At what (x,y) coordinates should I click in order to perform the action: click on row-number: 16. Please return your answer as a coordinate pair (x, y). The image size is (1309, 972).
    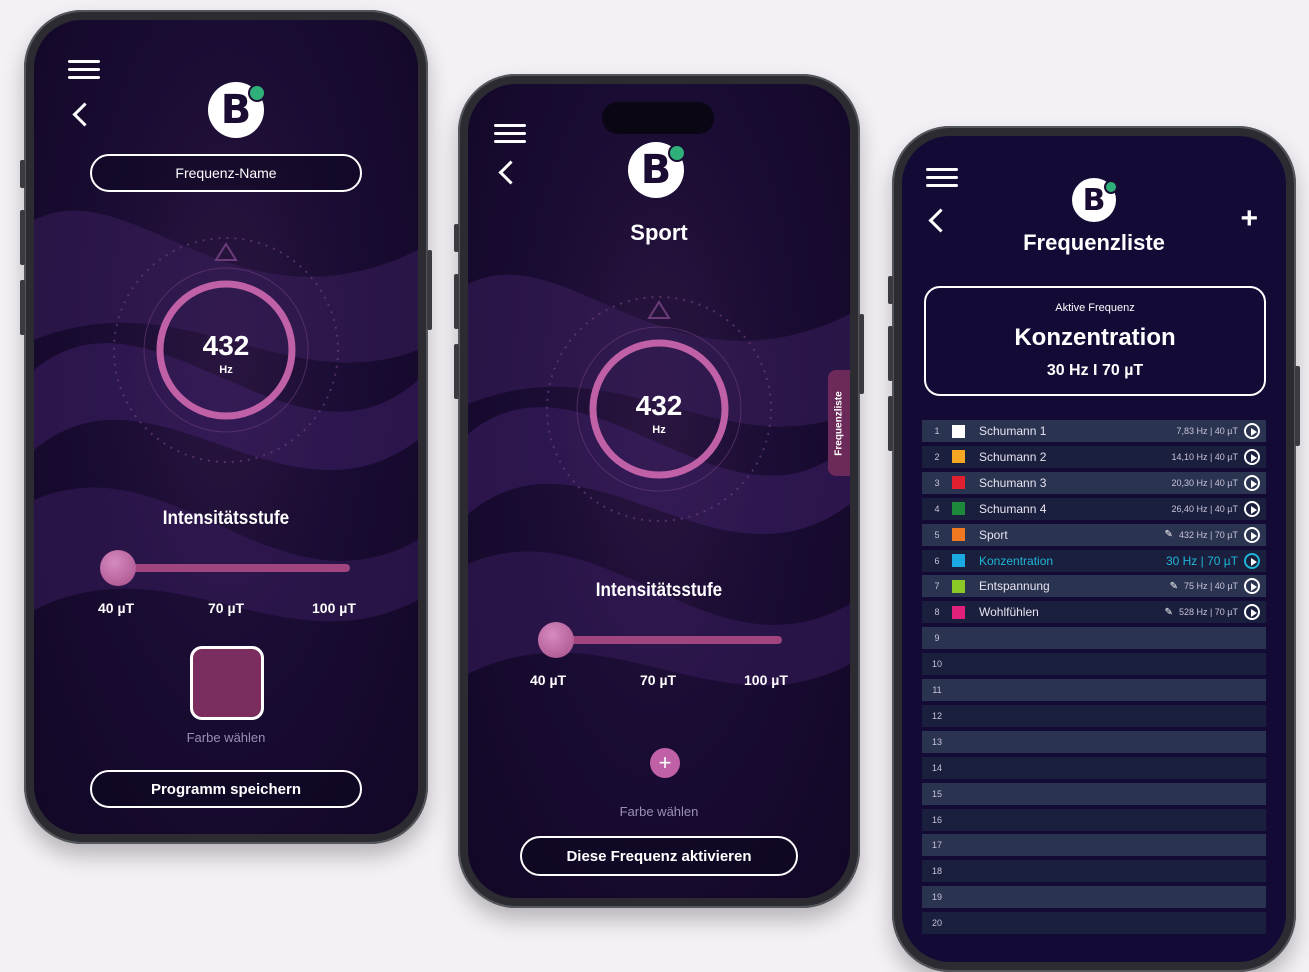
    Looking at the image, I should click on (936, 819).